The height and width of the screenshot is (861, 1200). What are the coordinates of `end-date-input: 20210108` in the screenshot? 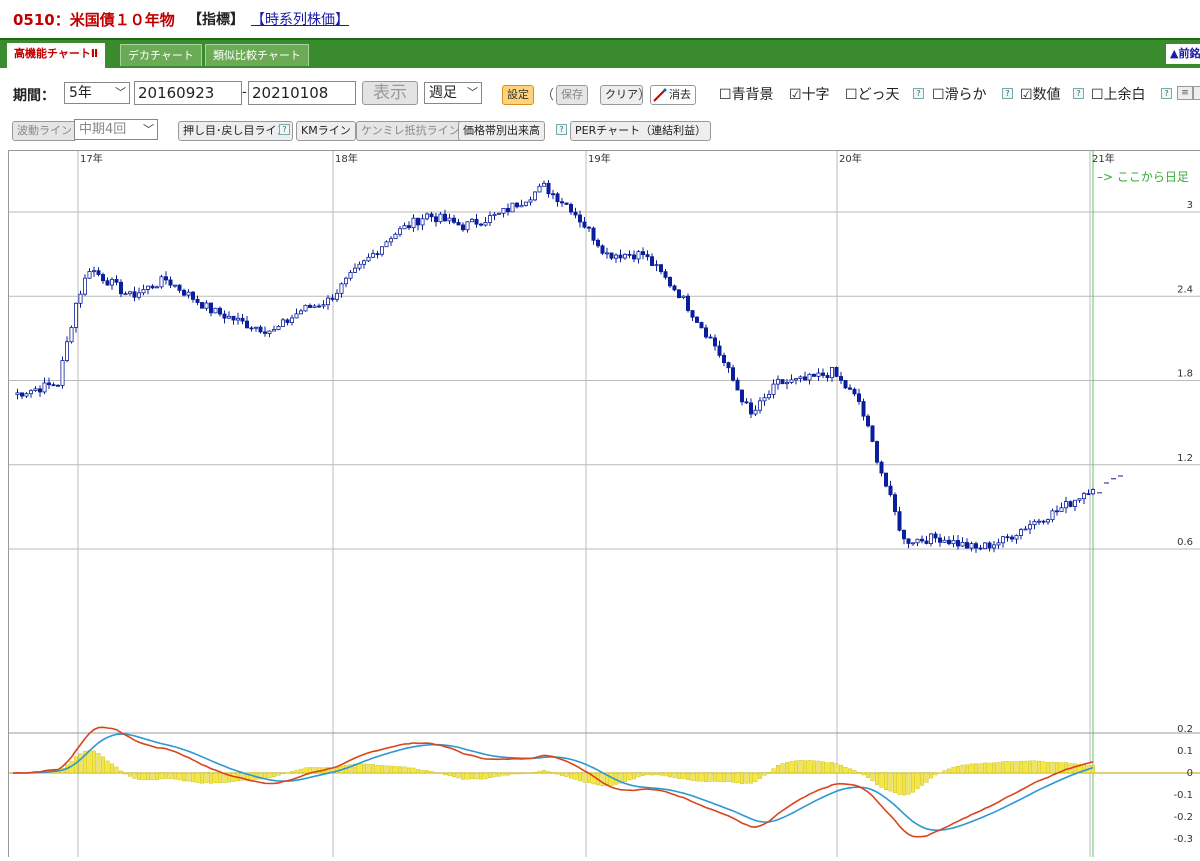 It's located at (302, 93).